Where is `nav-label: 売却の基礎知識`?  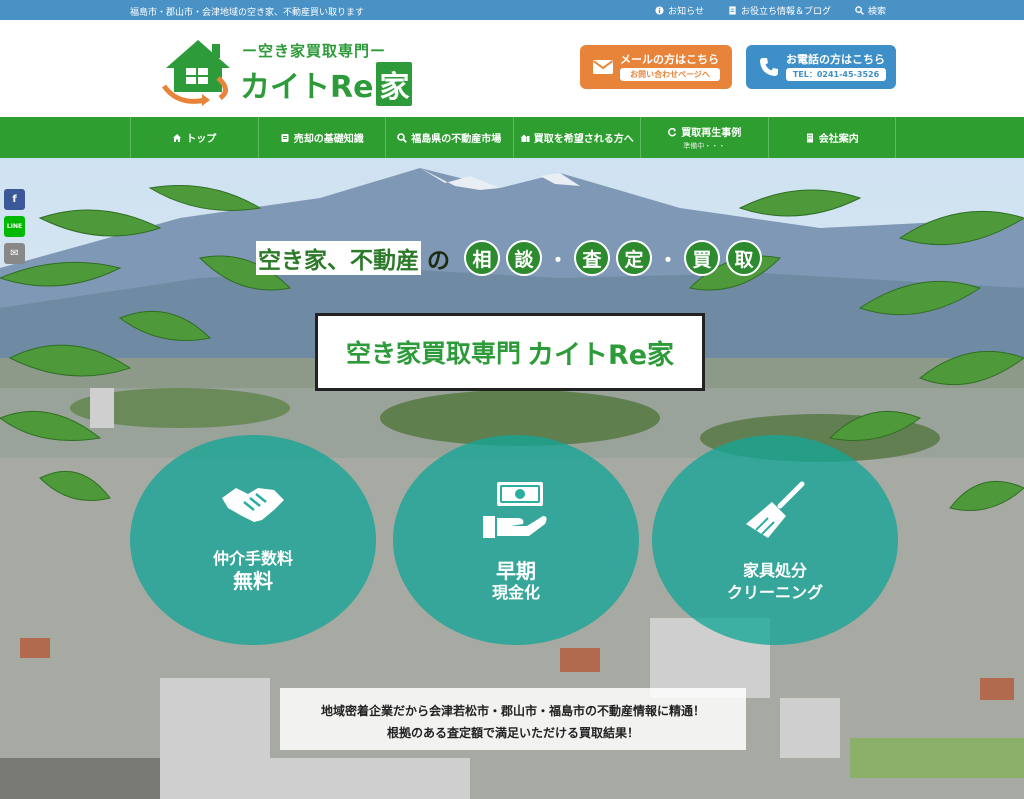 nav-label: 売却の基礎知識 is located at coordinates (328, 139).